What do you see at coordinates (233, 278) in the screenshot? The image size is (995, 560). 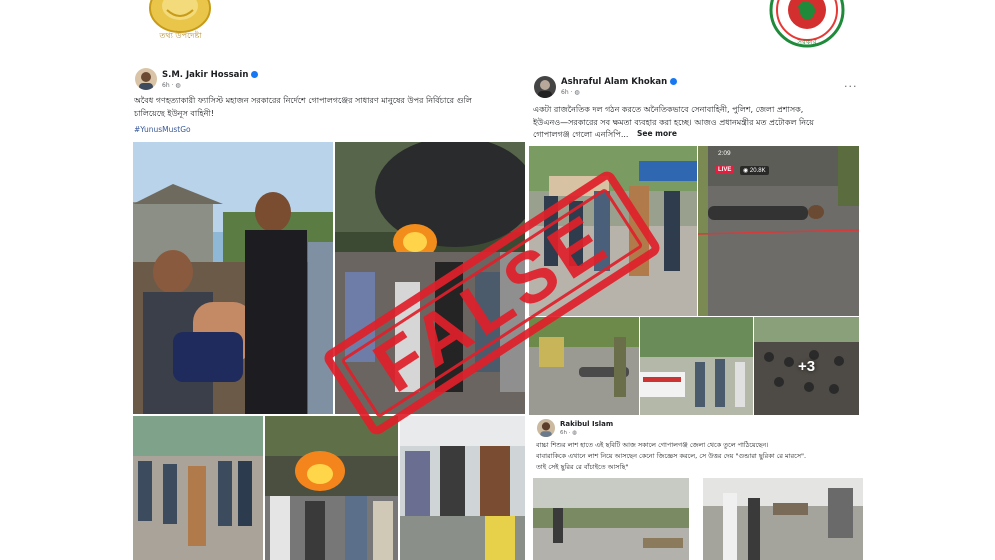 I see `photo-man-carrying-child` at bounding box center [233, 278].